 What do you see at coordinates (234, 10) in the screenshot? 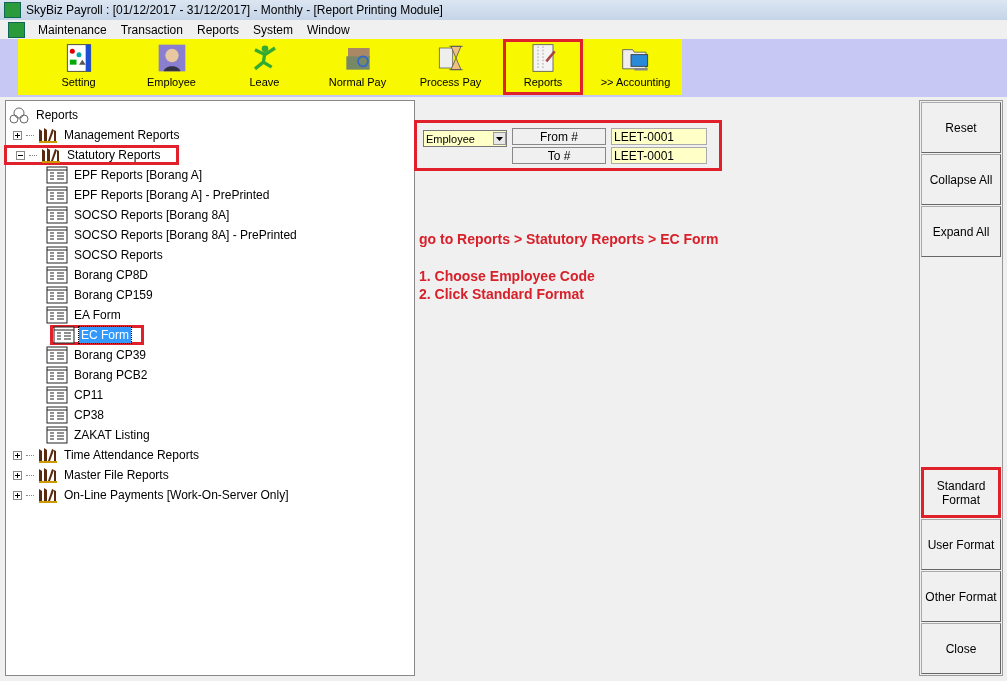
I see `window-title: SkyBiz Payroll : [01/12/2017 - 31/12/2017] - Monthly - [Report Printing Module]` at bounding box center [234, 10].